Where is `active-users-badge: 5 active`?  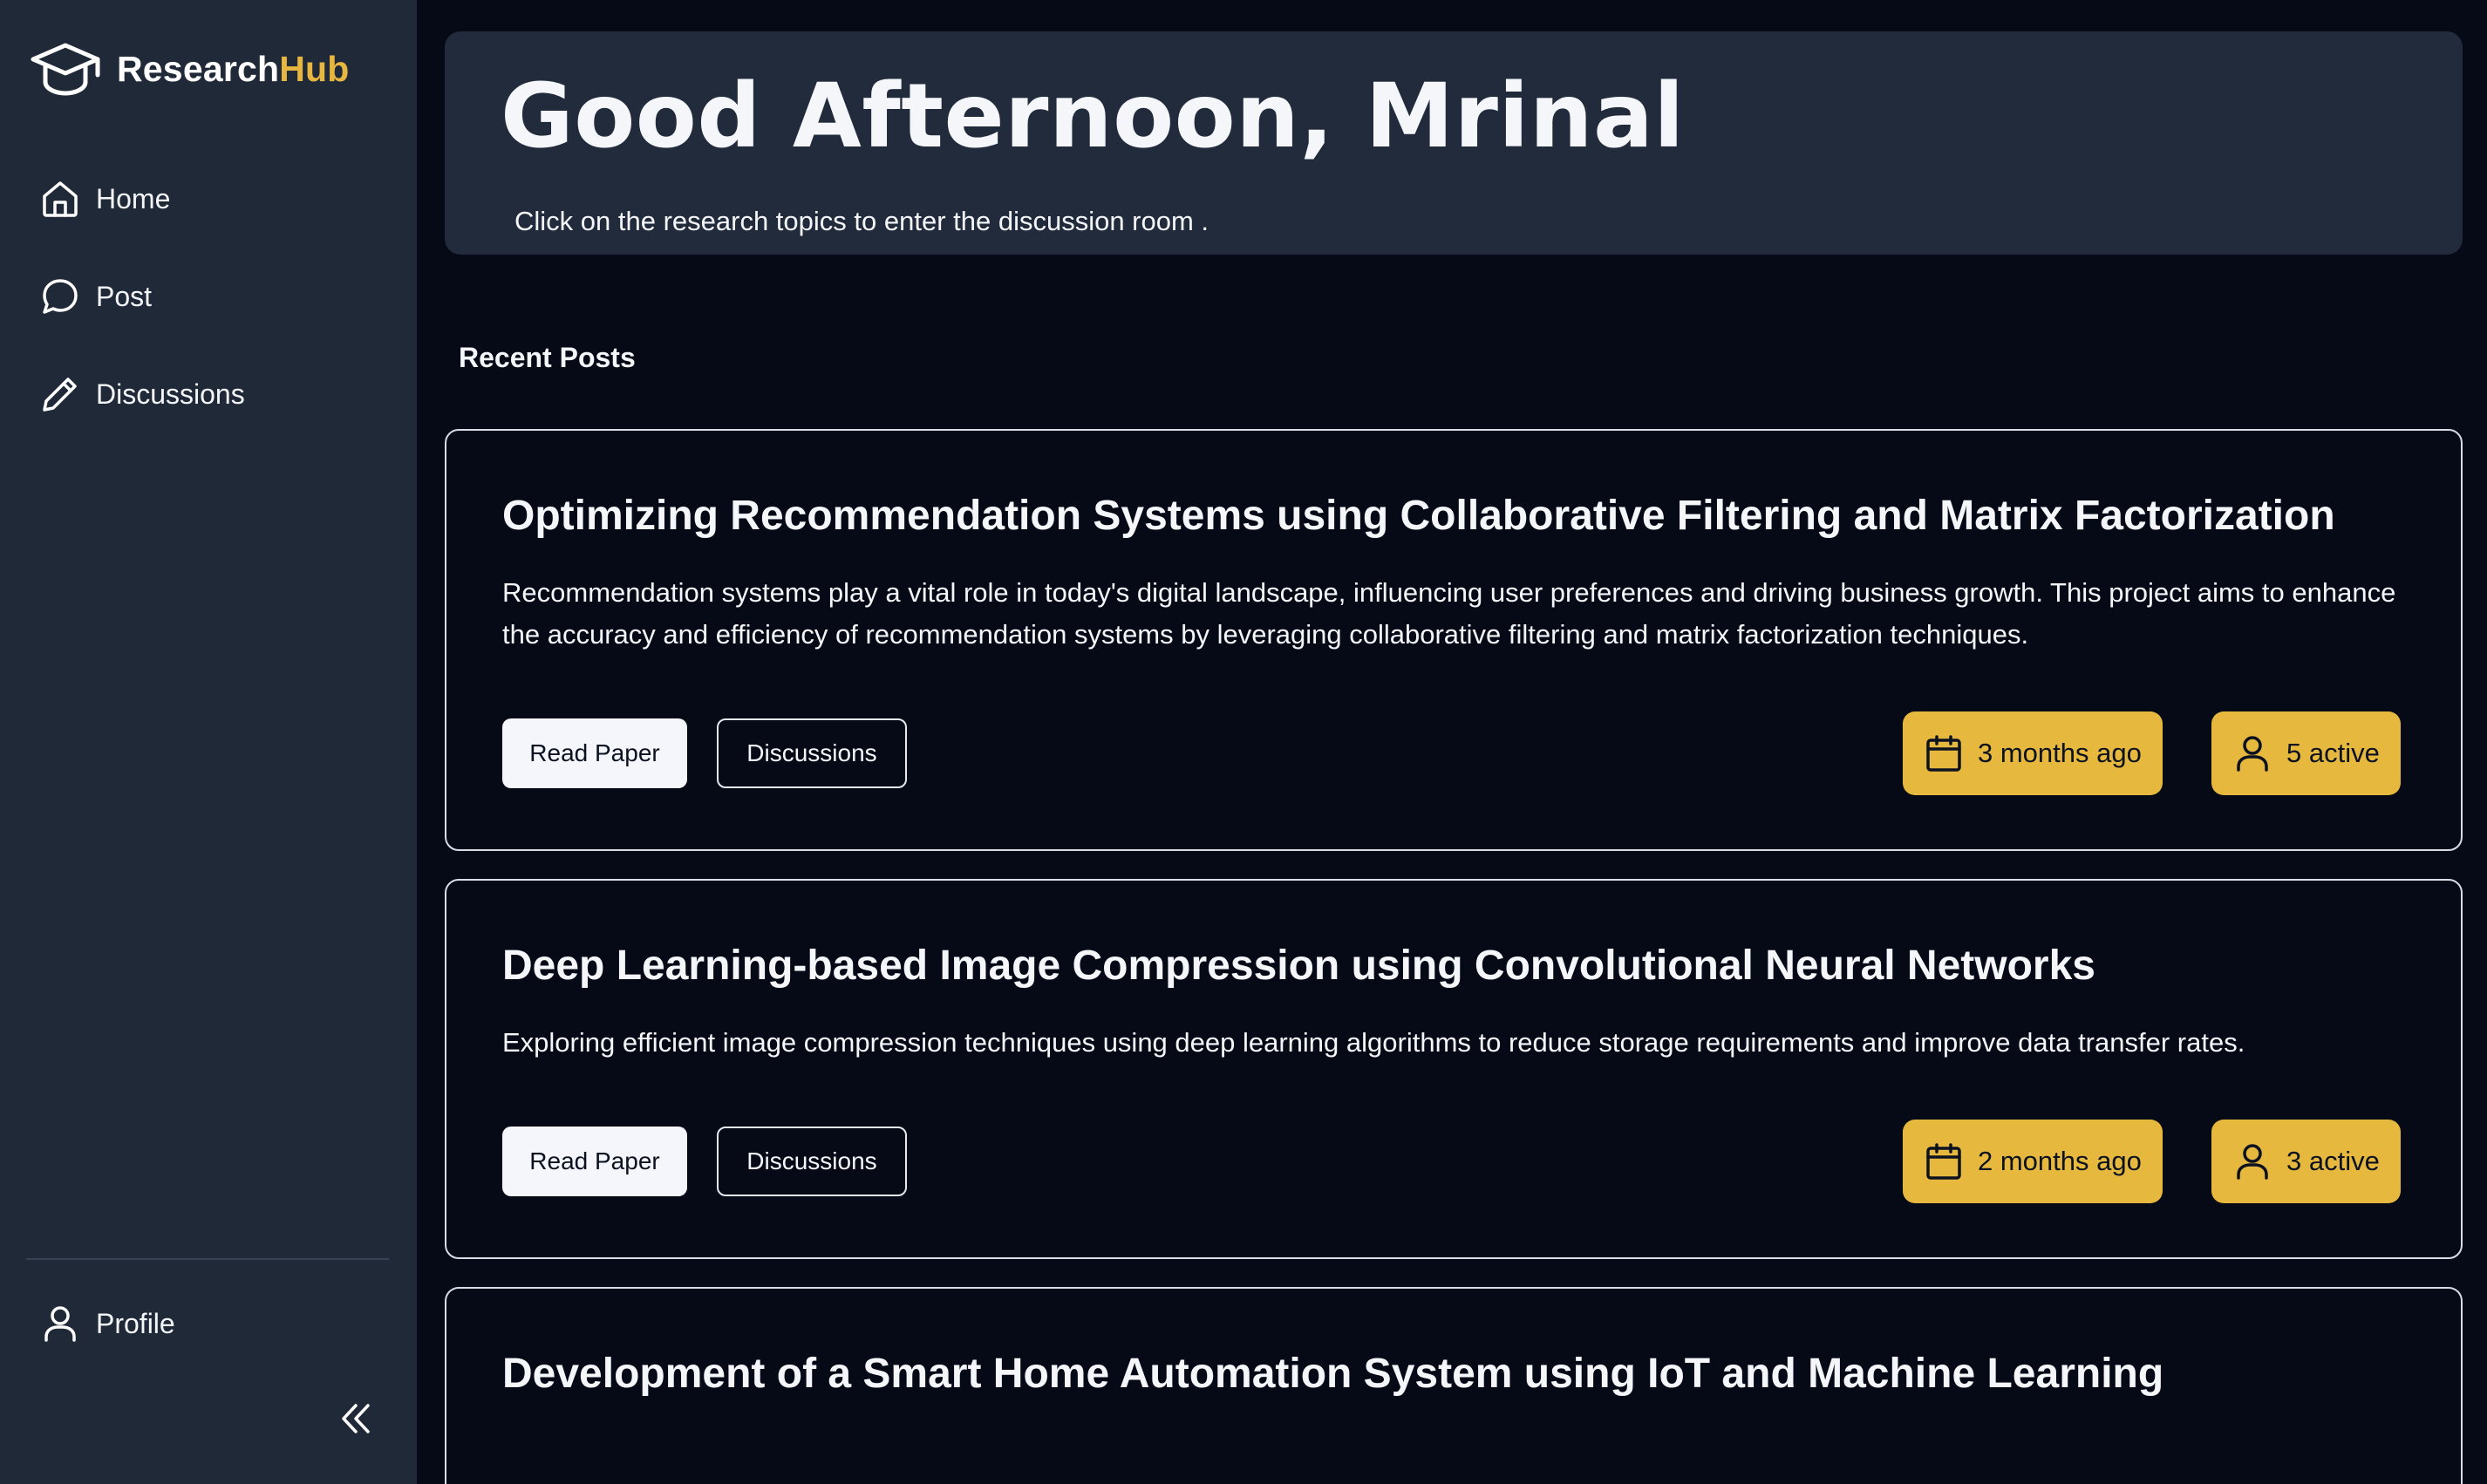 active-users-badge: 5 active is located at coordinates (2306, 753).